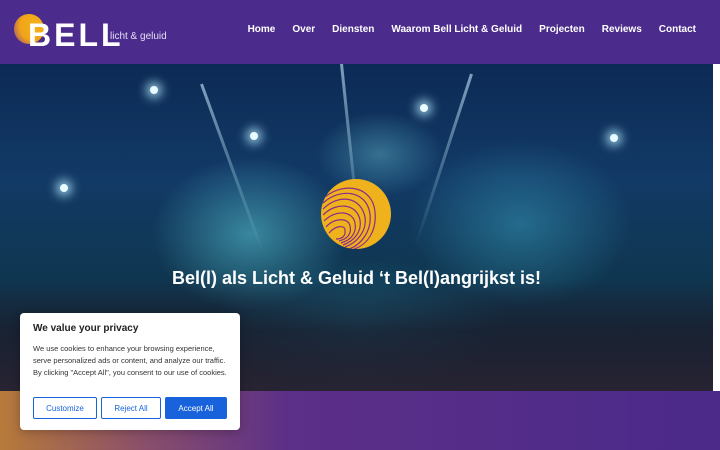 Image resolution: width=720 pixels, height=450 pixels. I want to click on nav-projecten: Projecten, so click(562, 29).